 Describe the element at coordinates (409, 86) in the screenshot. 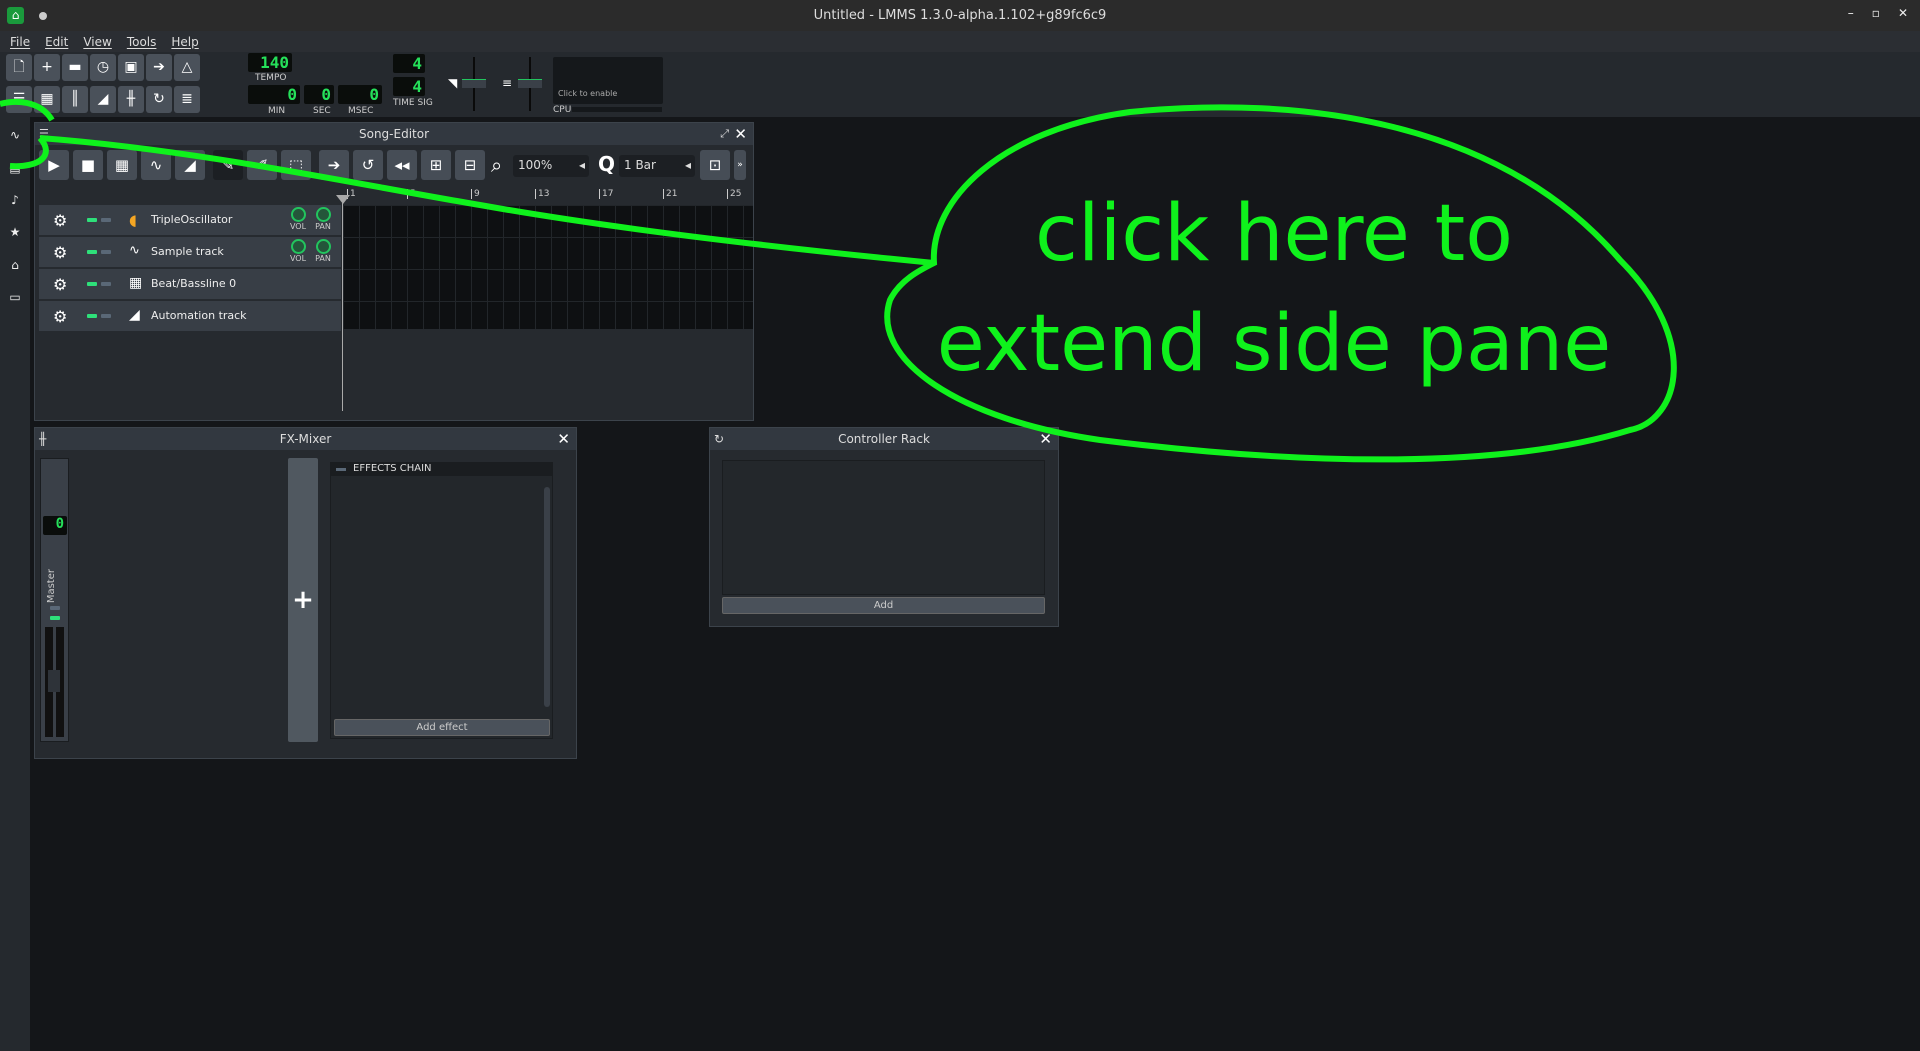

I see `timesig-denominator: 4` at that location.